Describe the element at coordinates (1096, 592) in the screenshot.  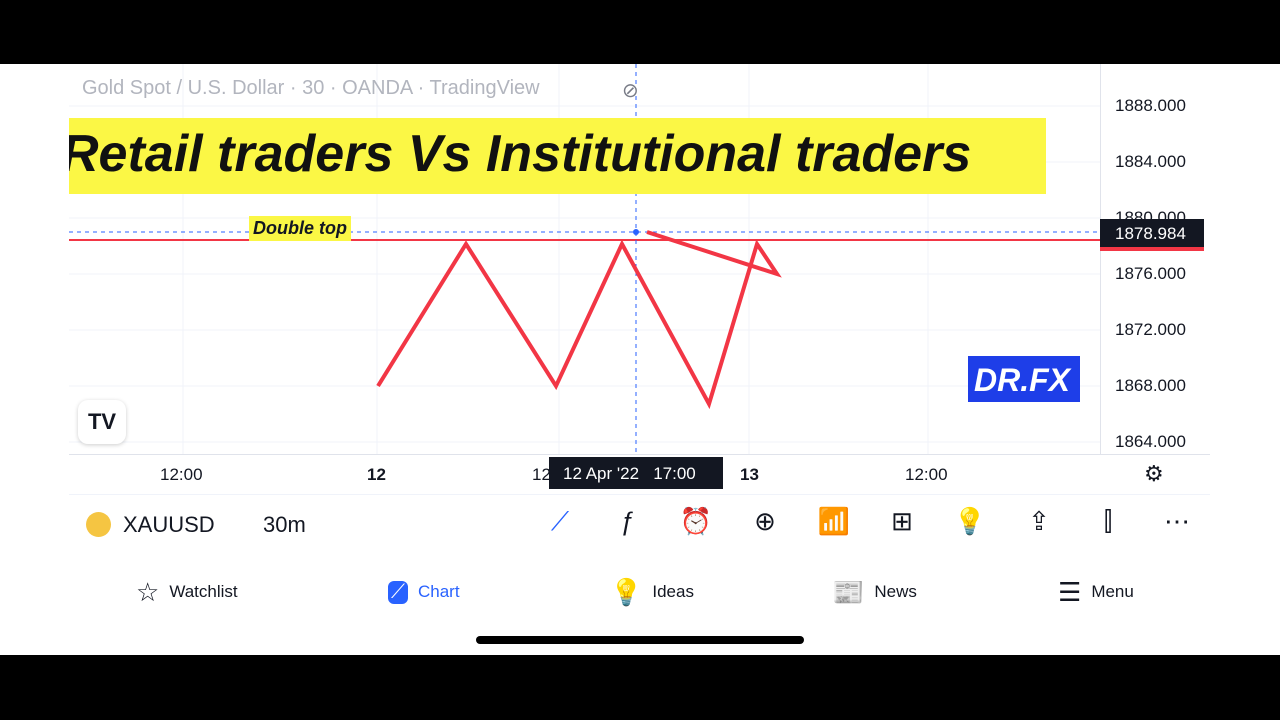
I see `nav-menu: ☰ Menu` at that location.